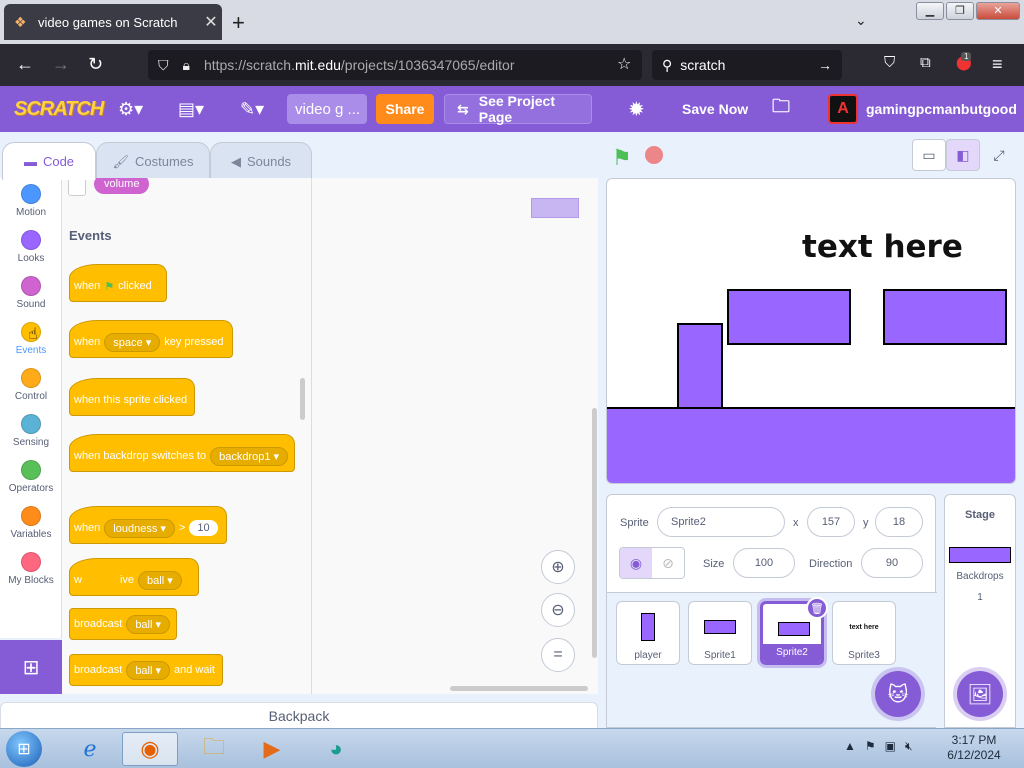 The width and height of the screenshot is (1024, 768). What do you see at coordinates (182, 453) in the screenshot?
I see `when-backdrop-switches-block: when backdrop switches to backdrop1 ▾` at bounding box center [182, 453].